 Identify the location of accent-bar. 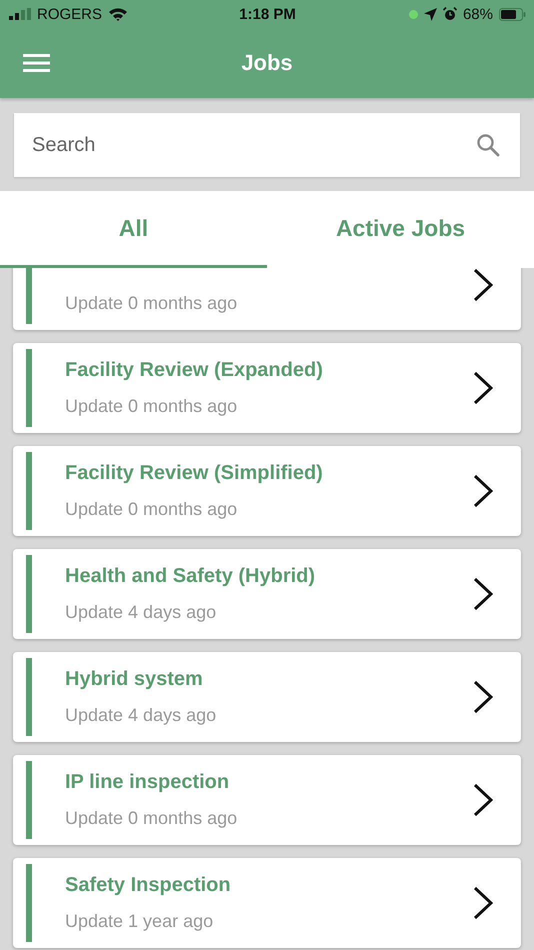
(29, 296).